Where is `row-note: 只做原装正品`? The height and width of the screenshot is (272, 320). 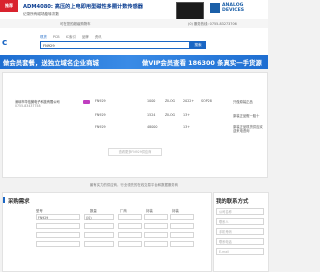 row-note: 只做原装正品 is located at coordinates (243, 102).